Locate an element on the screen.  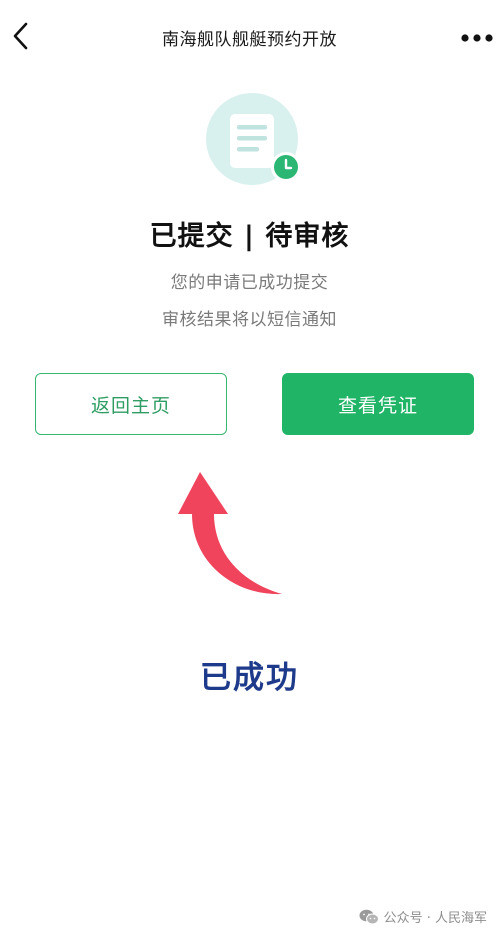
status-message-sms-notice: 审核结果将以短信通知 is located at coordinates (249, 320).